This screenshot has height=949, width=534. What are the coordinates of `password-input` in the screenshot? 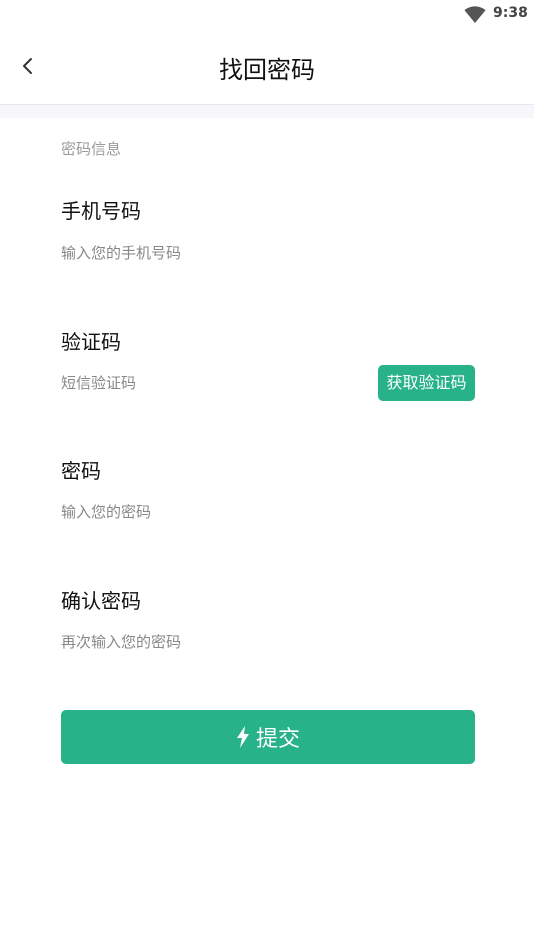 It's located at (211, 512).